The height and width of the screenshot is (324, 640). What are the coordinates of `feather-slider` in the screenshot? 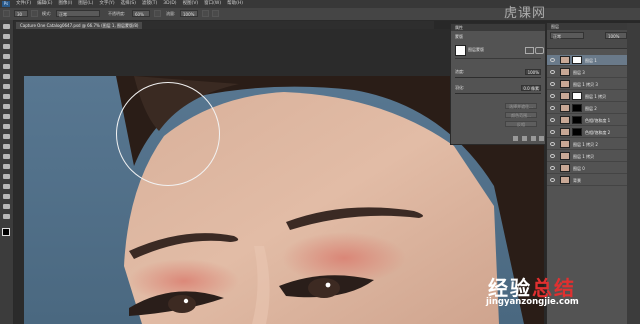 It's located at (498, 93).